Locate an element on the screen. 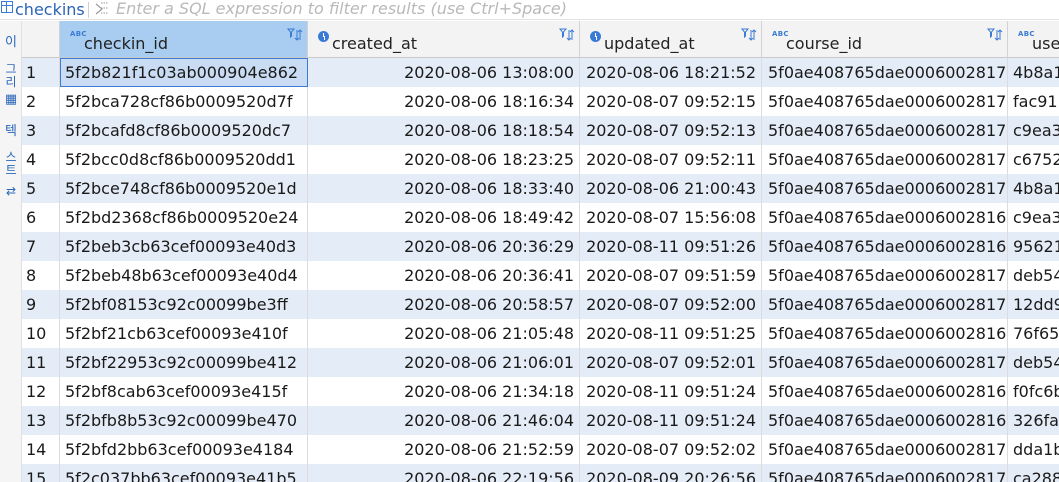 The height and width of the screenshot is (482, 1059). cell-created-at: 2020-08-06 20:36:29 is located at coordinates (444, 246).